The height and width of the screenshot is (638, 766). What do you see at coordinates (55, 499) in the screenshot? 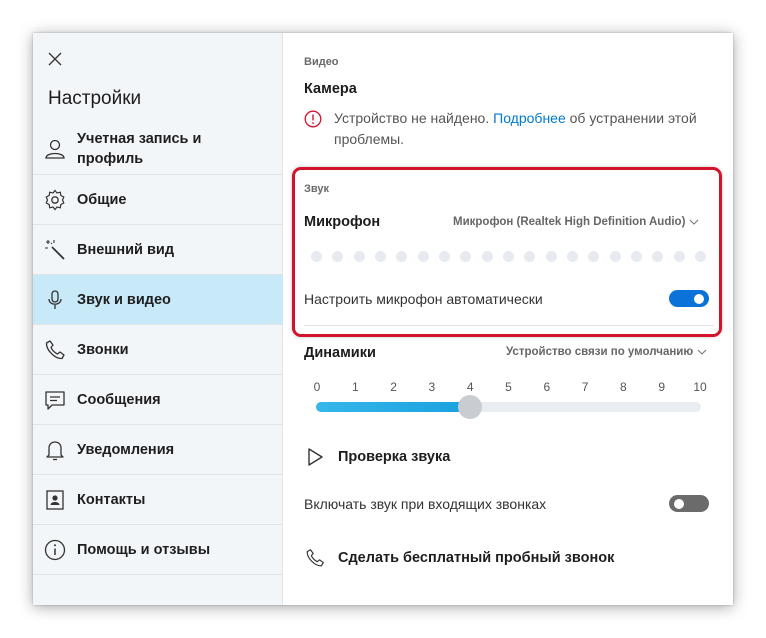
I see `contacts-icon` at bounding box center [55, 499].